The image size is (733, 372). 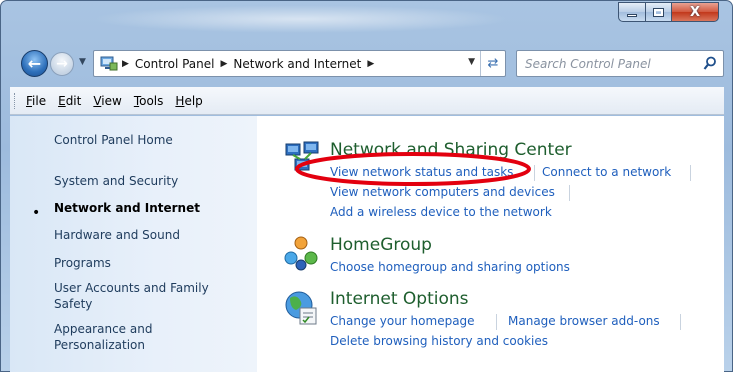 What do you see at coordinates (441, 212) in the screenshot?
I see `add-wireless-device-link: Add a wireless device to the network` at bounding box center [441, 212].